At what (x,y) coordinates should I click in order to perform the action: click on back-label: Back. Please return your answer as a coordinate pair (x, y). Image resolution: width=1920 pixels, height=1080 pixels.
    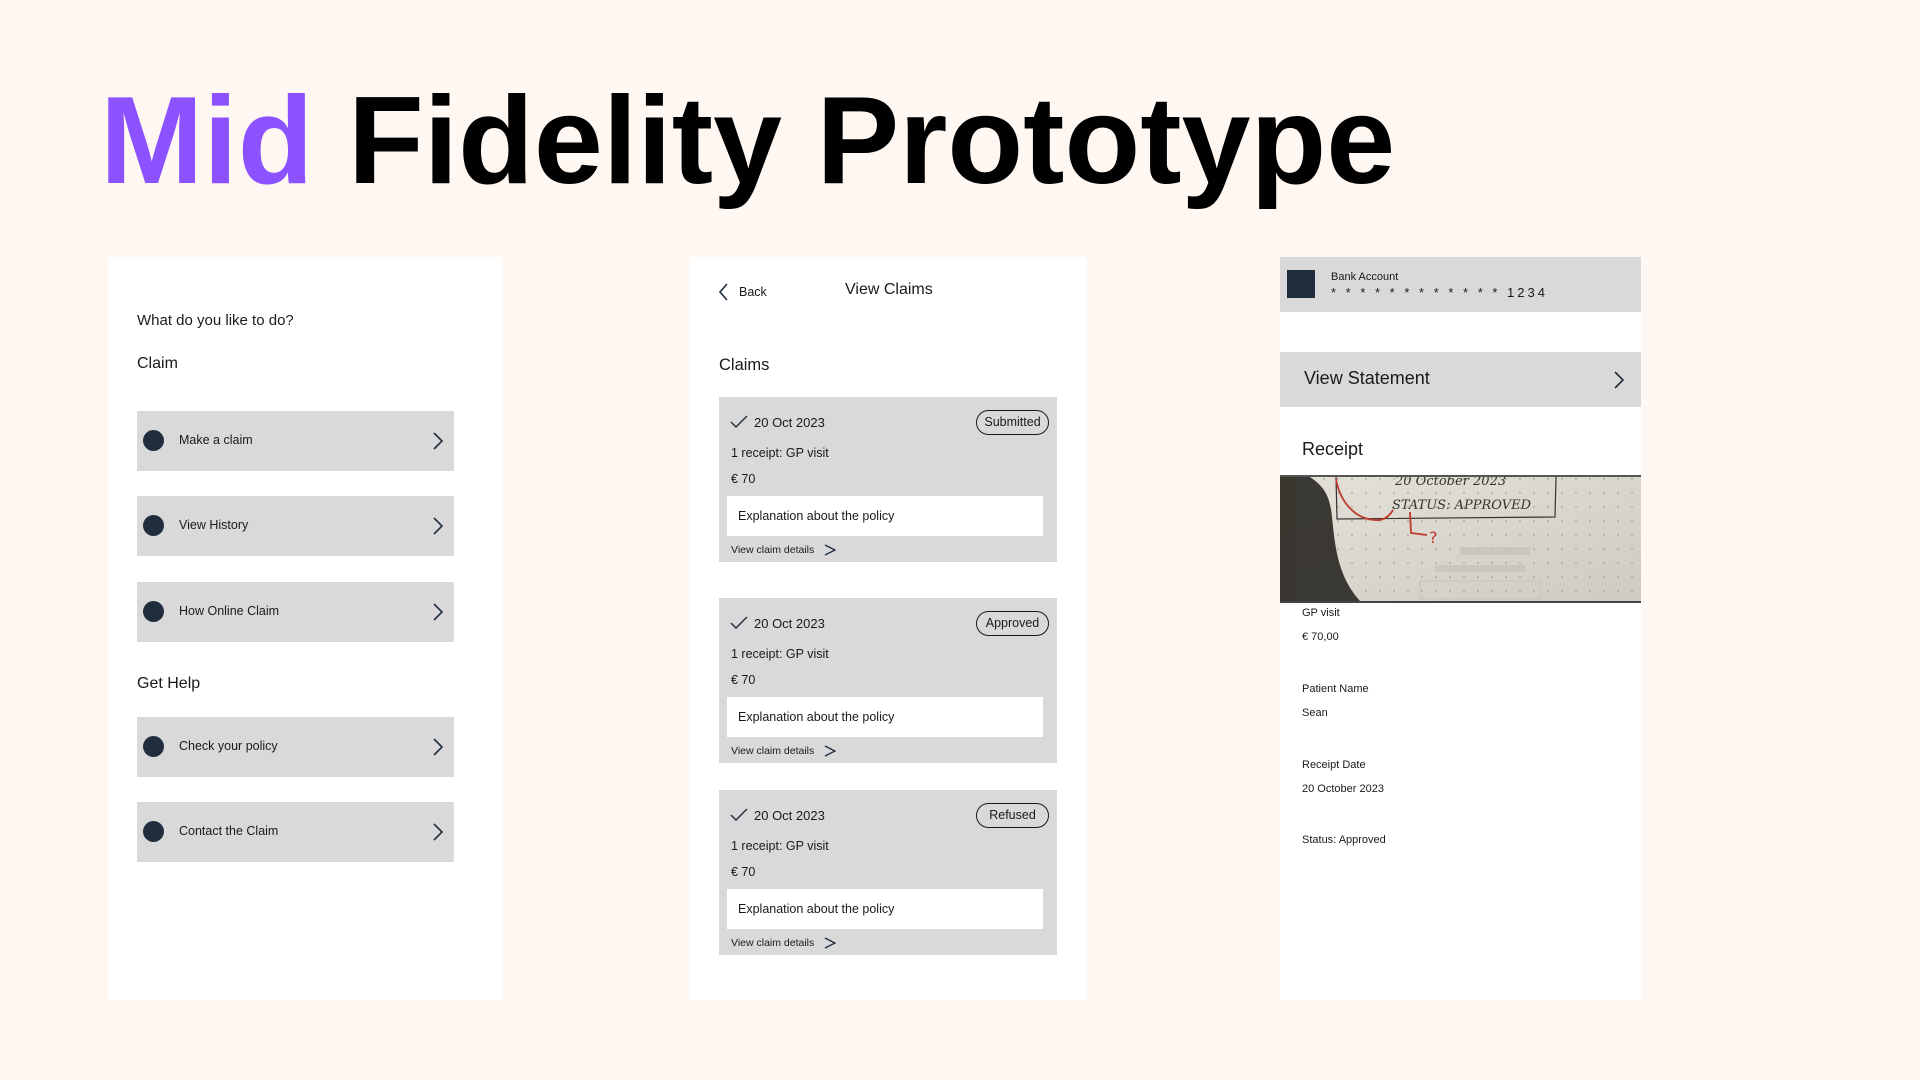
    Looking at the image, I should click on (753, 292).